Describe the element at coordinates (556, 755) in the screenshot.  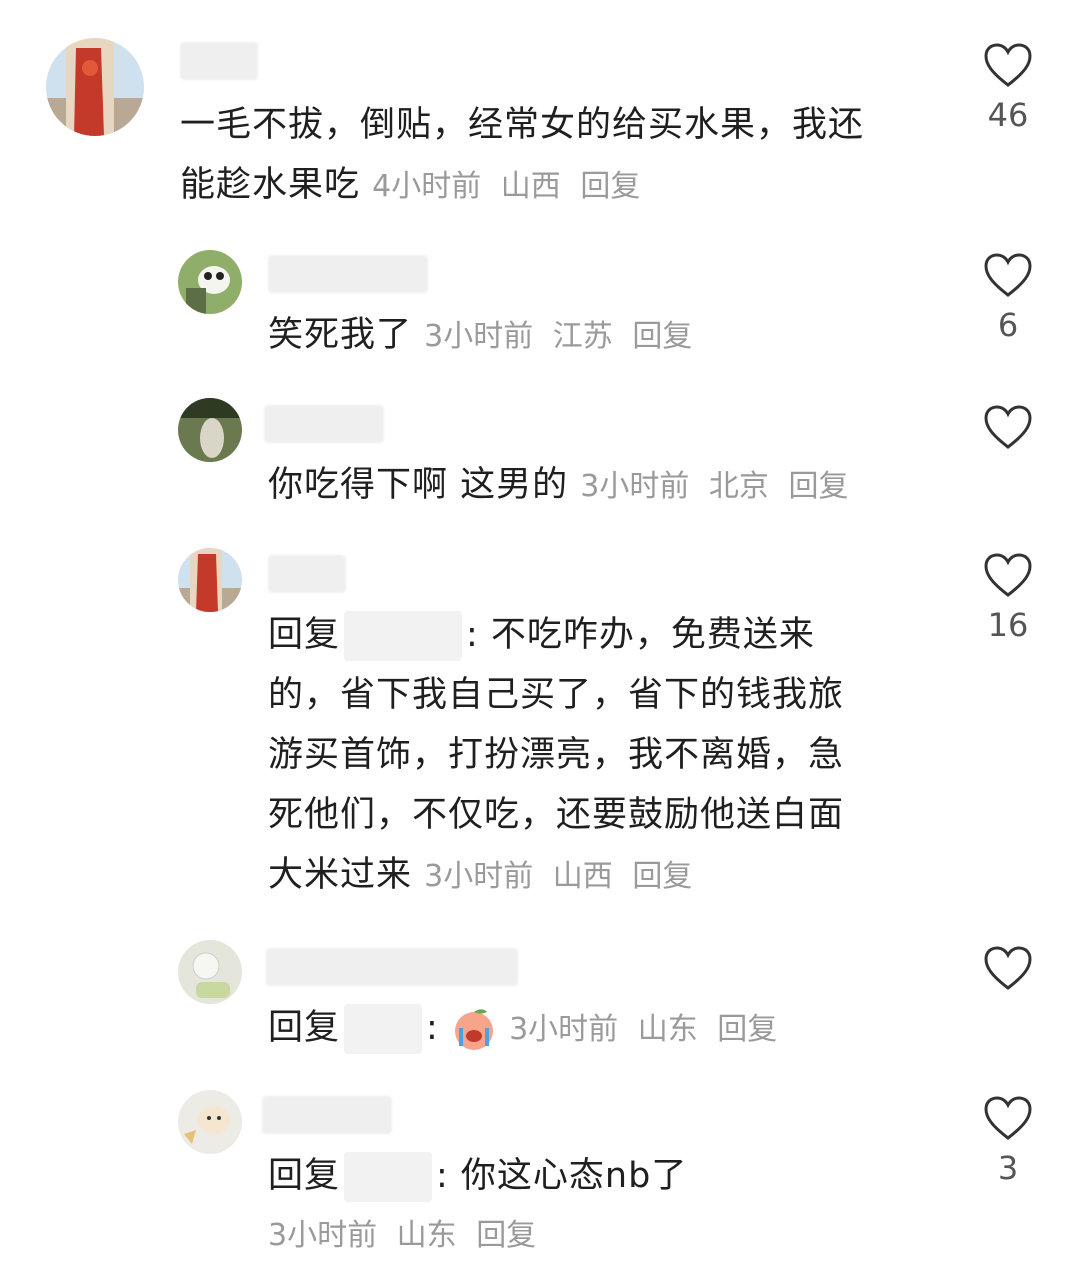
I see `reply-text-line: 游买首饰，打扮漂亮，我不离婚，急` at that location.